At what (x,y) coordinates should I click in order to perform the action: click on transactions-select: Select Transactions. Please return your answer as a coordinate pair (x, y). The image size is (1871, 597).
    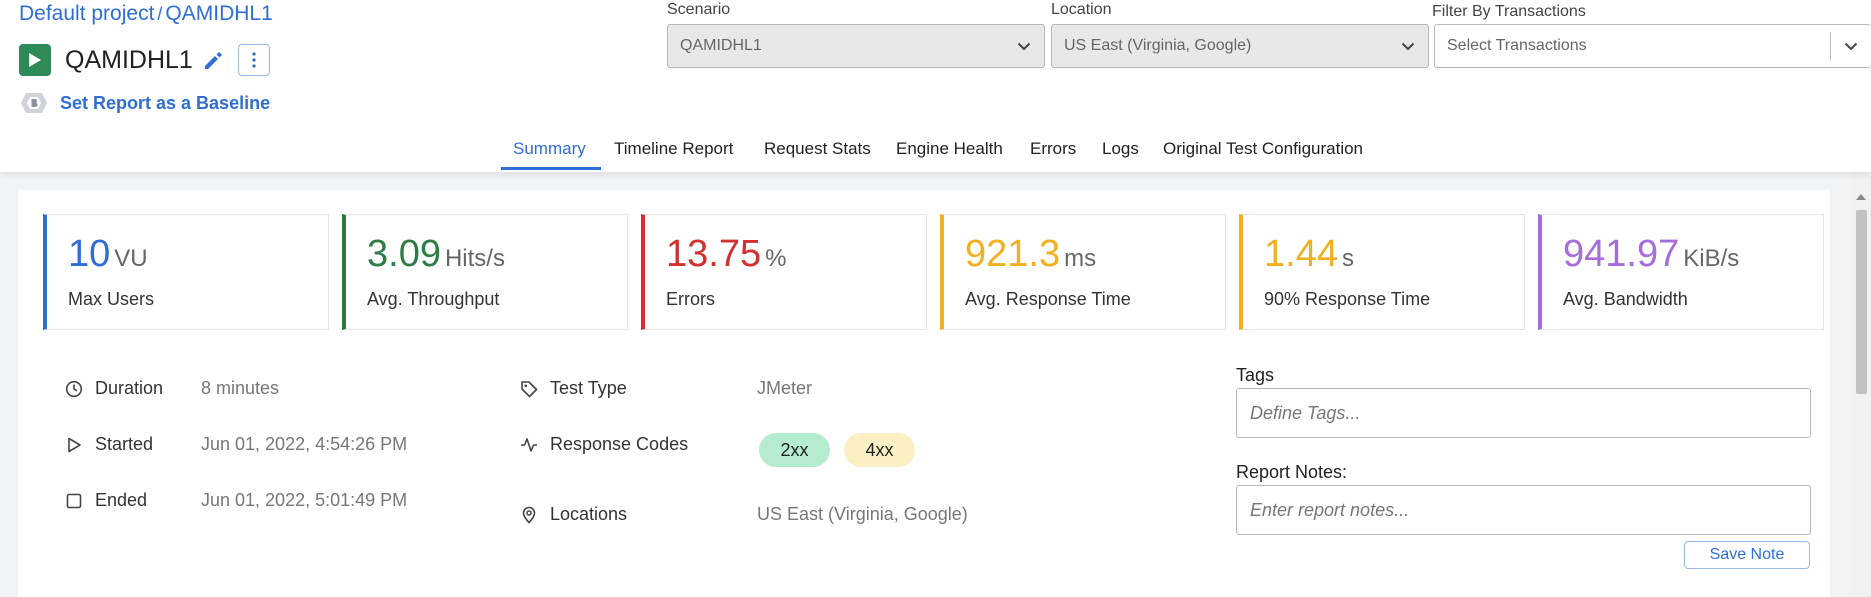
    Looking at the image, I should click on (1652, 46).